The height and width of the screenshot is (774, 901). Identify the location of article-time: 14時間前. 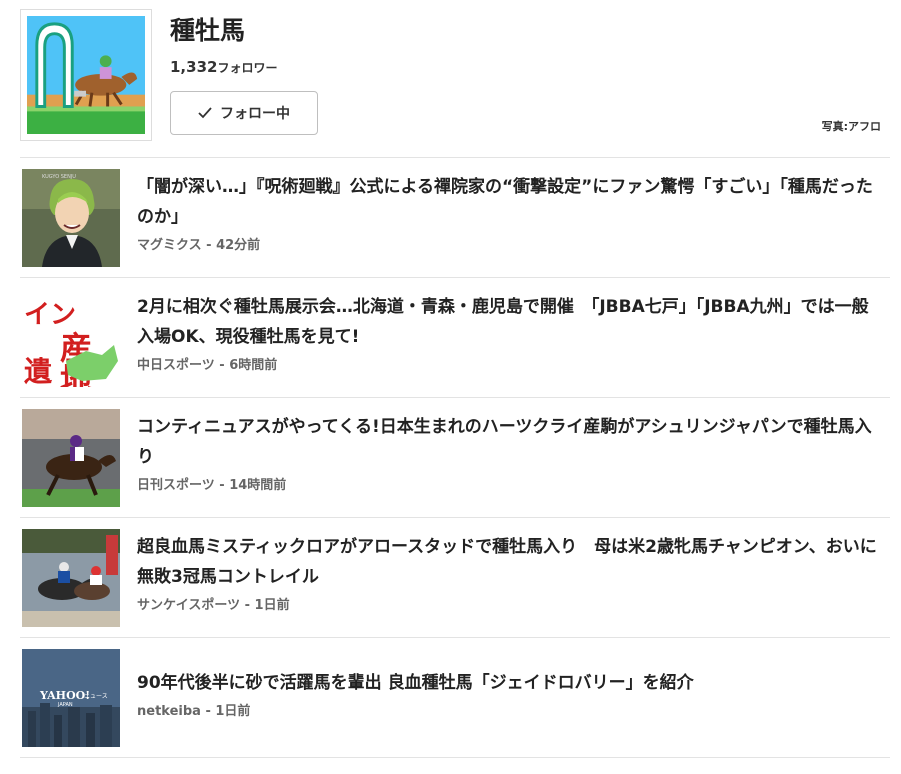
(258, 485).